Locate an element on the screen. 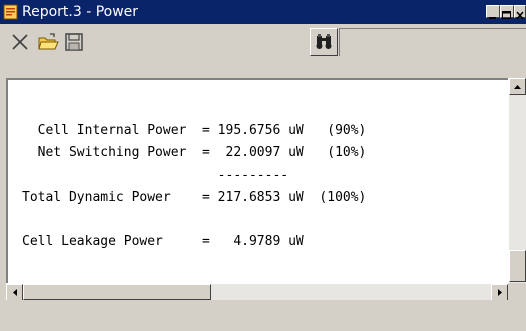 The height and width of the screenshot is (331, 526). scroll-up-button is located at coordinates (517, 86).